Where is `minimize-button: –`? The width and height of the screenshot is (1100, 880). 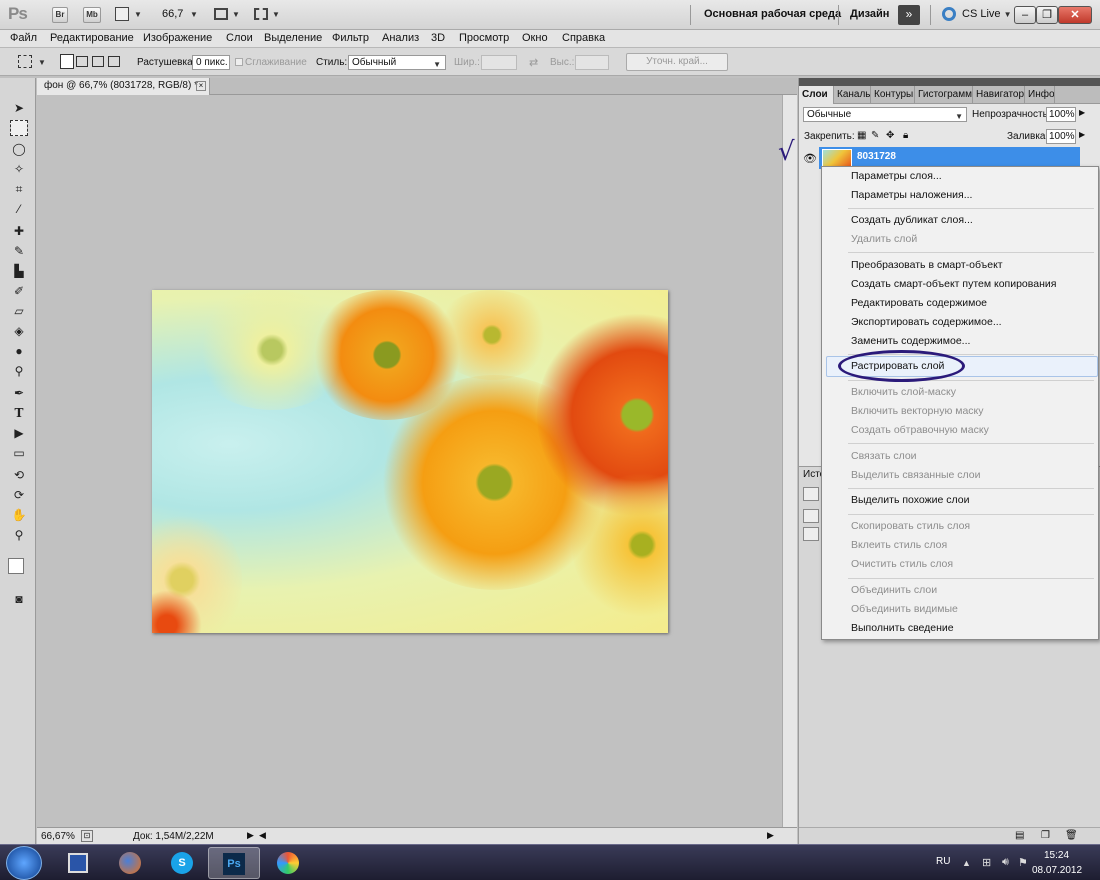 minimize-button: – is located at coordinates (1025, 15).